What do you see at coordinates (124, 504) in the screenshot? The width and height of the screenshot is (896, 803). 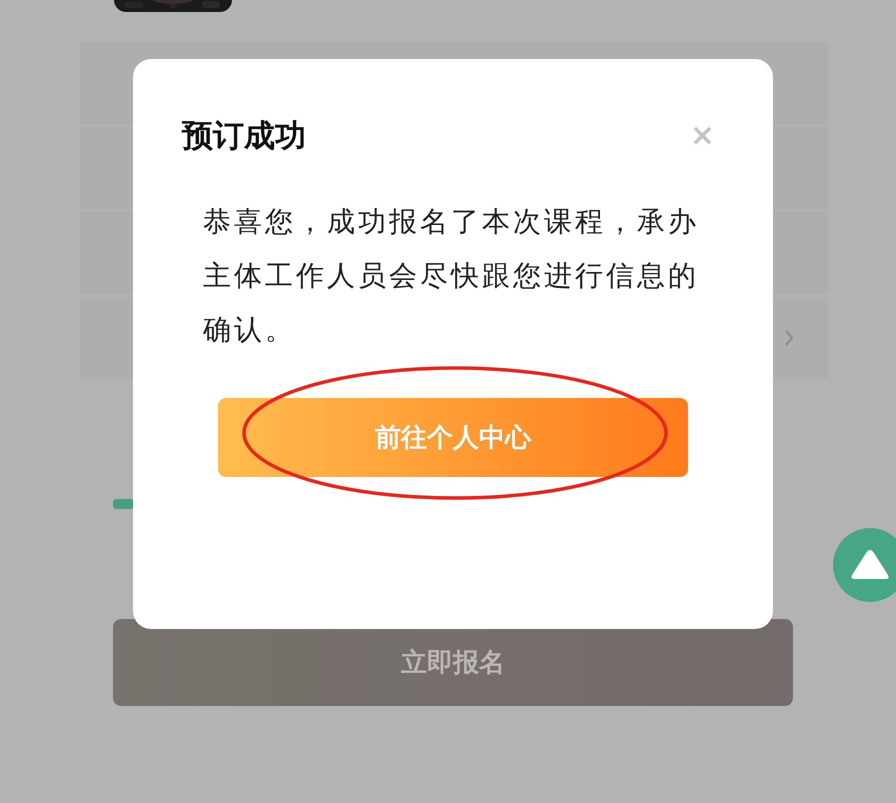 I see `heading-underline` at bounding box center [124, 504].